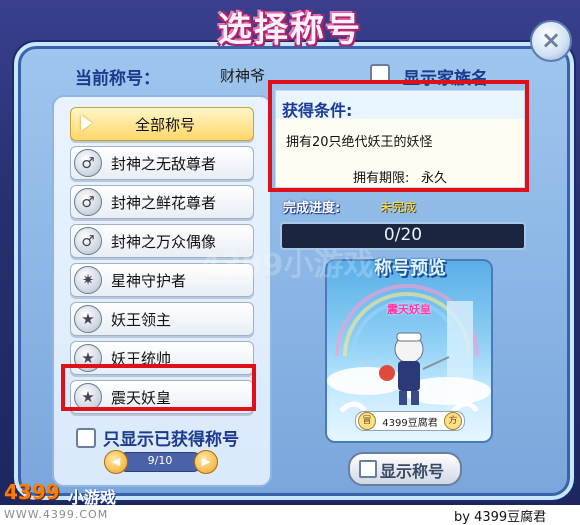  What do you see at coordinates (158, 387) in the screenshot?
I see `highlight-selected-title` at bounding box center [158, 387].